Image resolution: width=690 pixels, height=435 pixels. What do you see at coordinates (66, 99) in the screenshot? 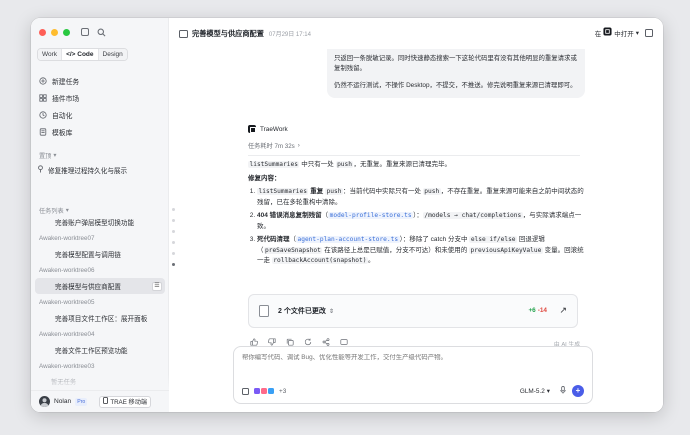
I see `nav-label: 插件市场` at bounding box center [66, 99].